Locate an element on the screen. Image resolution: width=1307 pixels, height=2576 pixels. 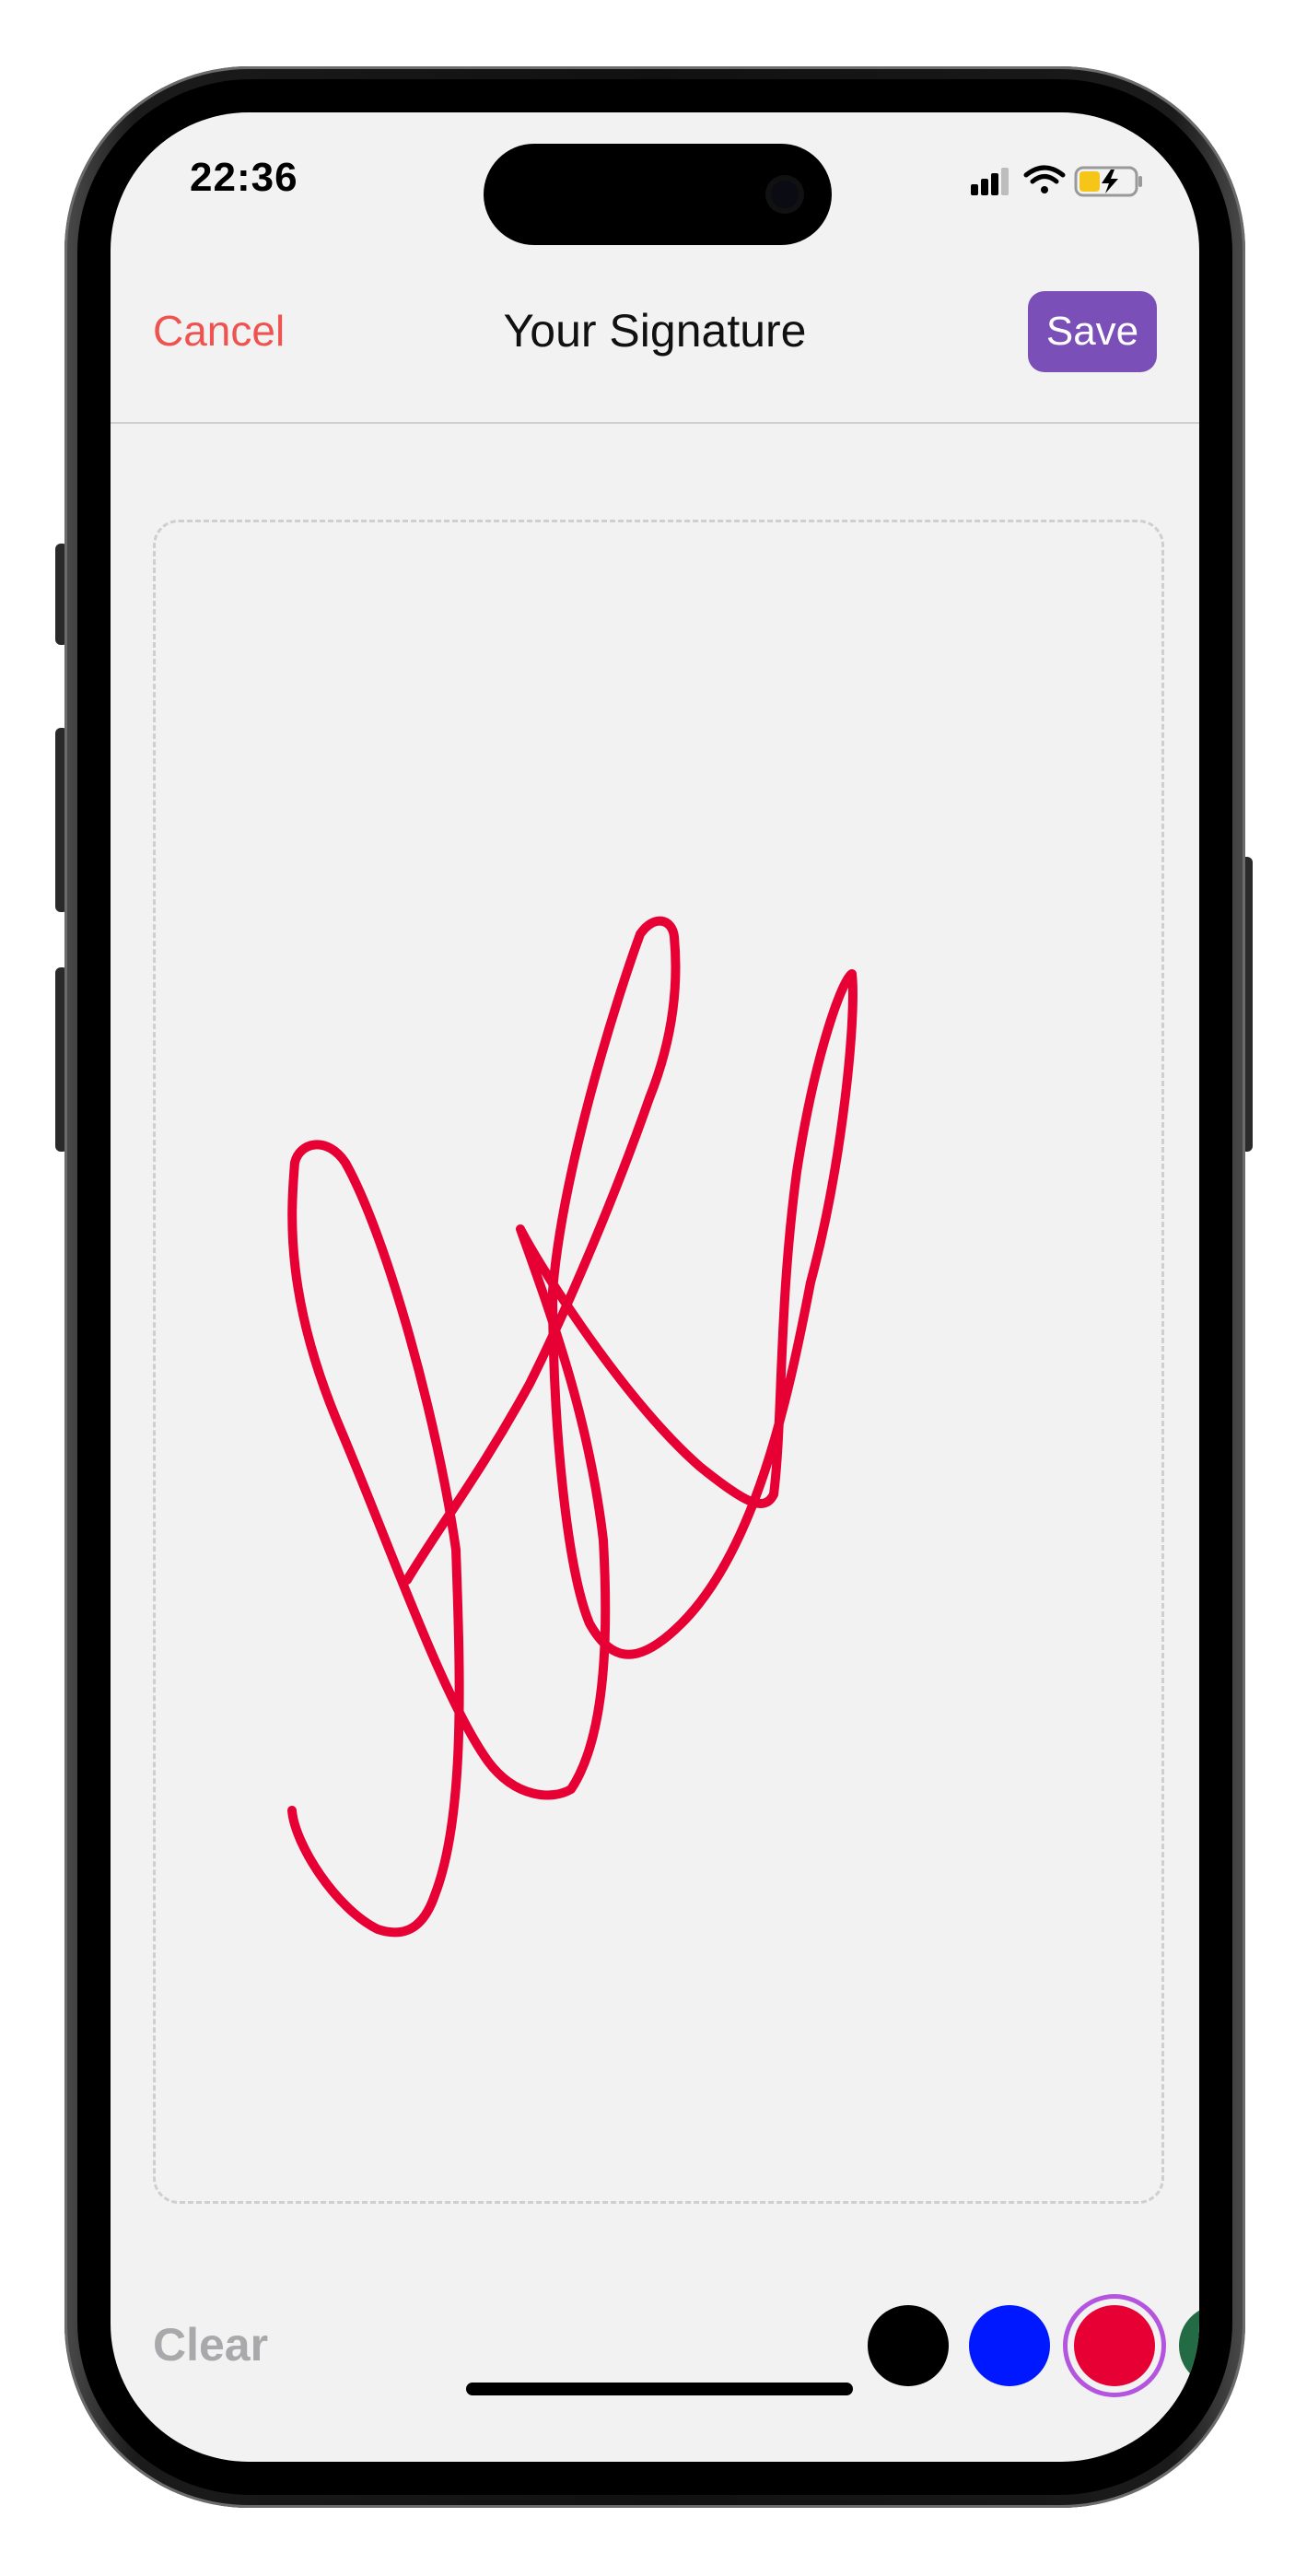
signal-icon is located at coordinates (990, 181).